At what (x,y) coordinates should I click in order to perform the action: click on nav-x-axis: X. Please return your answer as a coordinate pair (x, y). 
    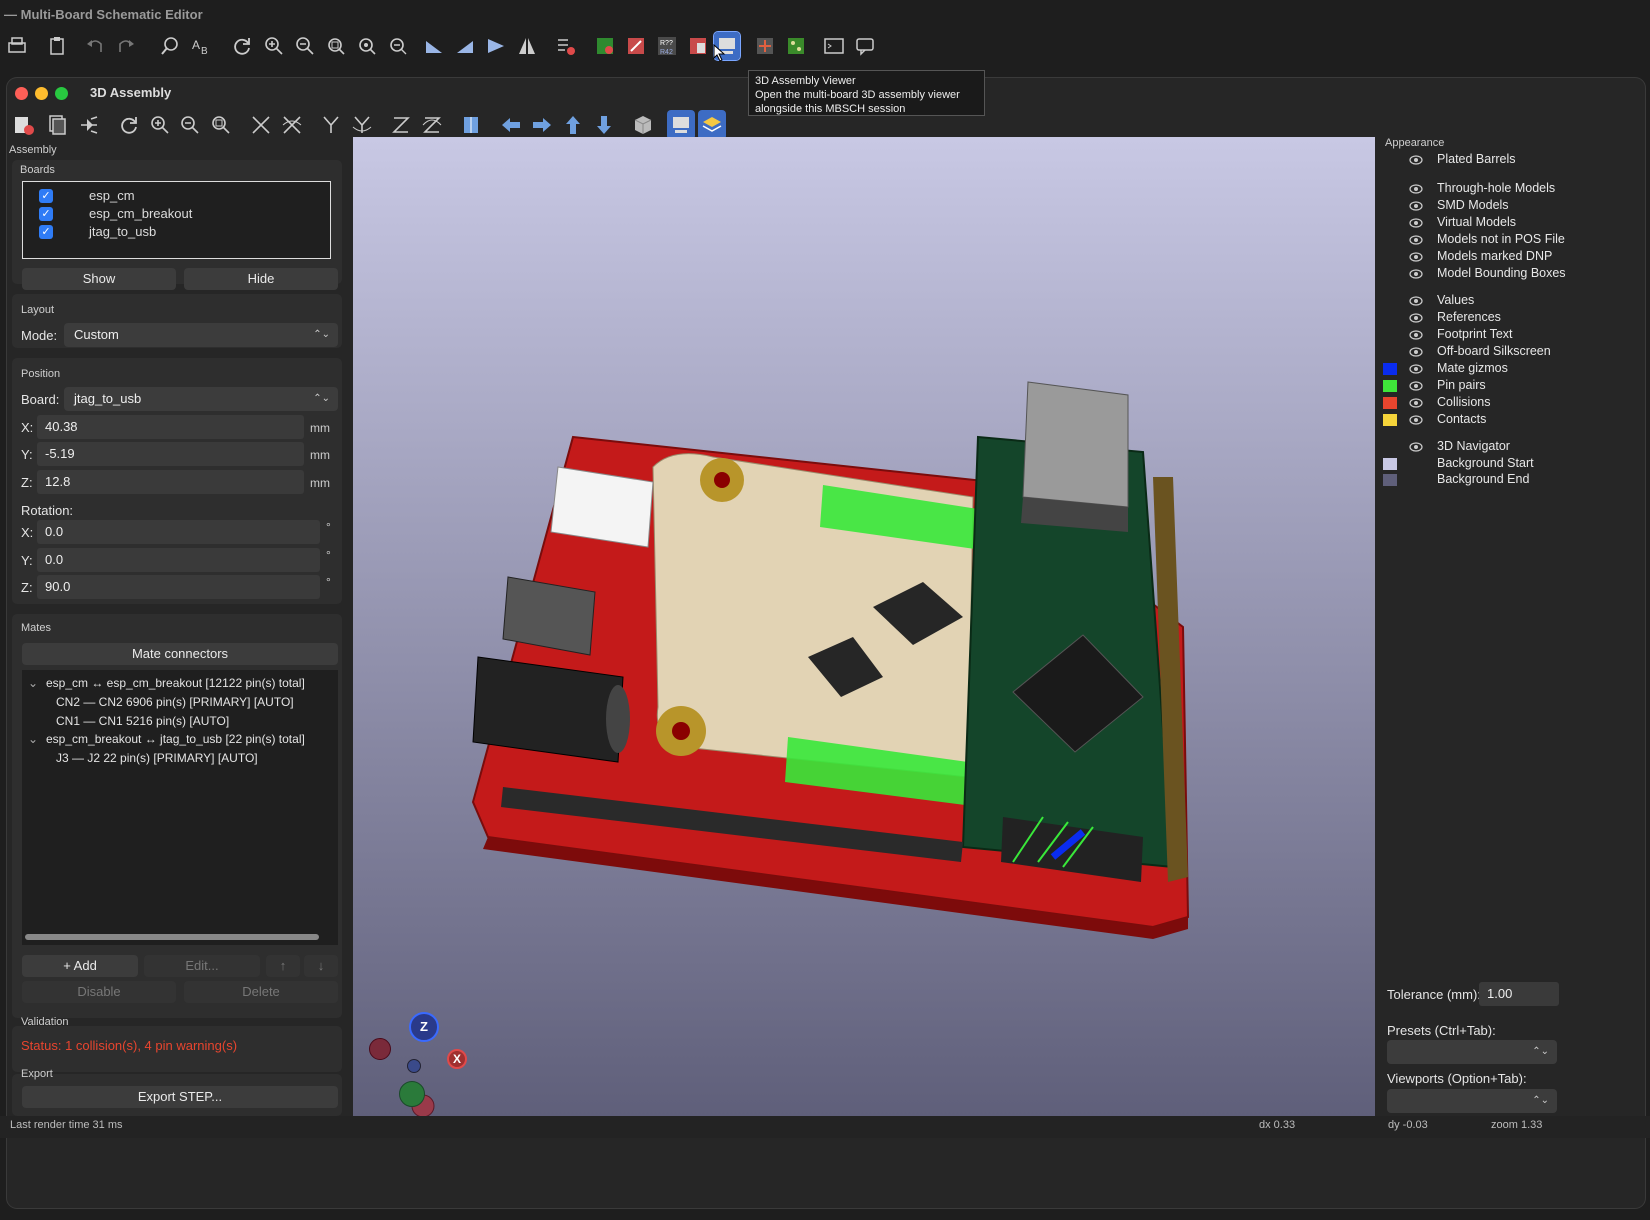
    Looking at the image, I should click on (457, 1059).